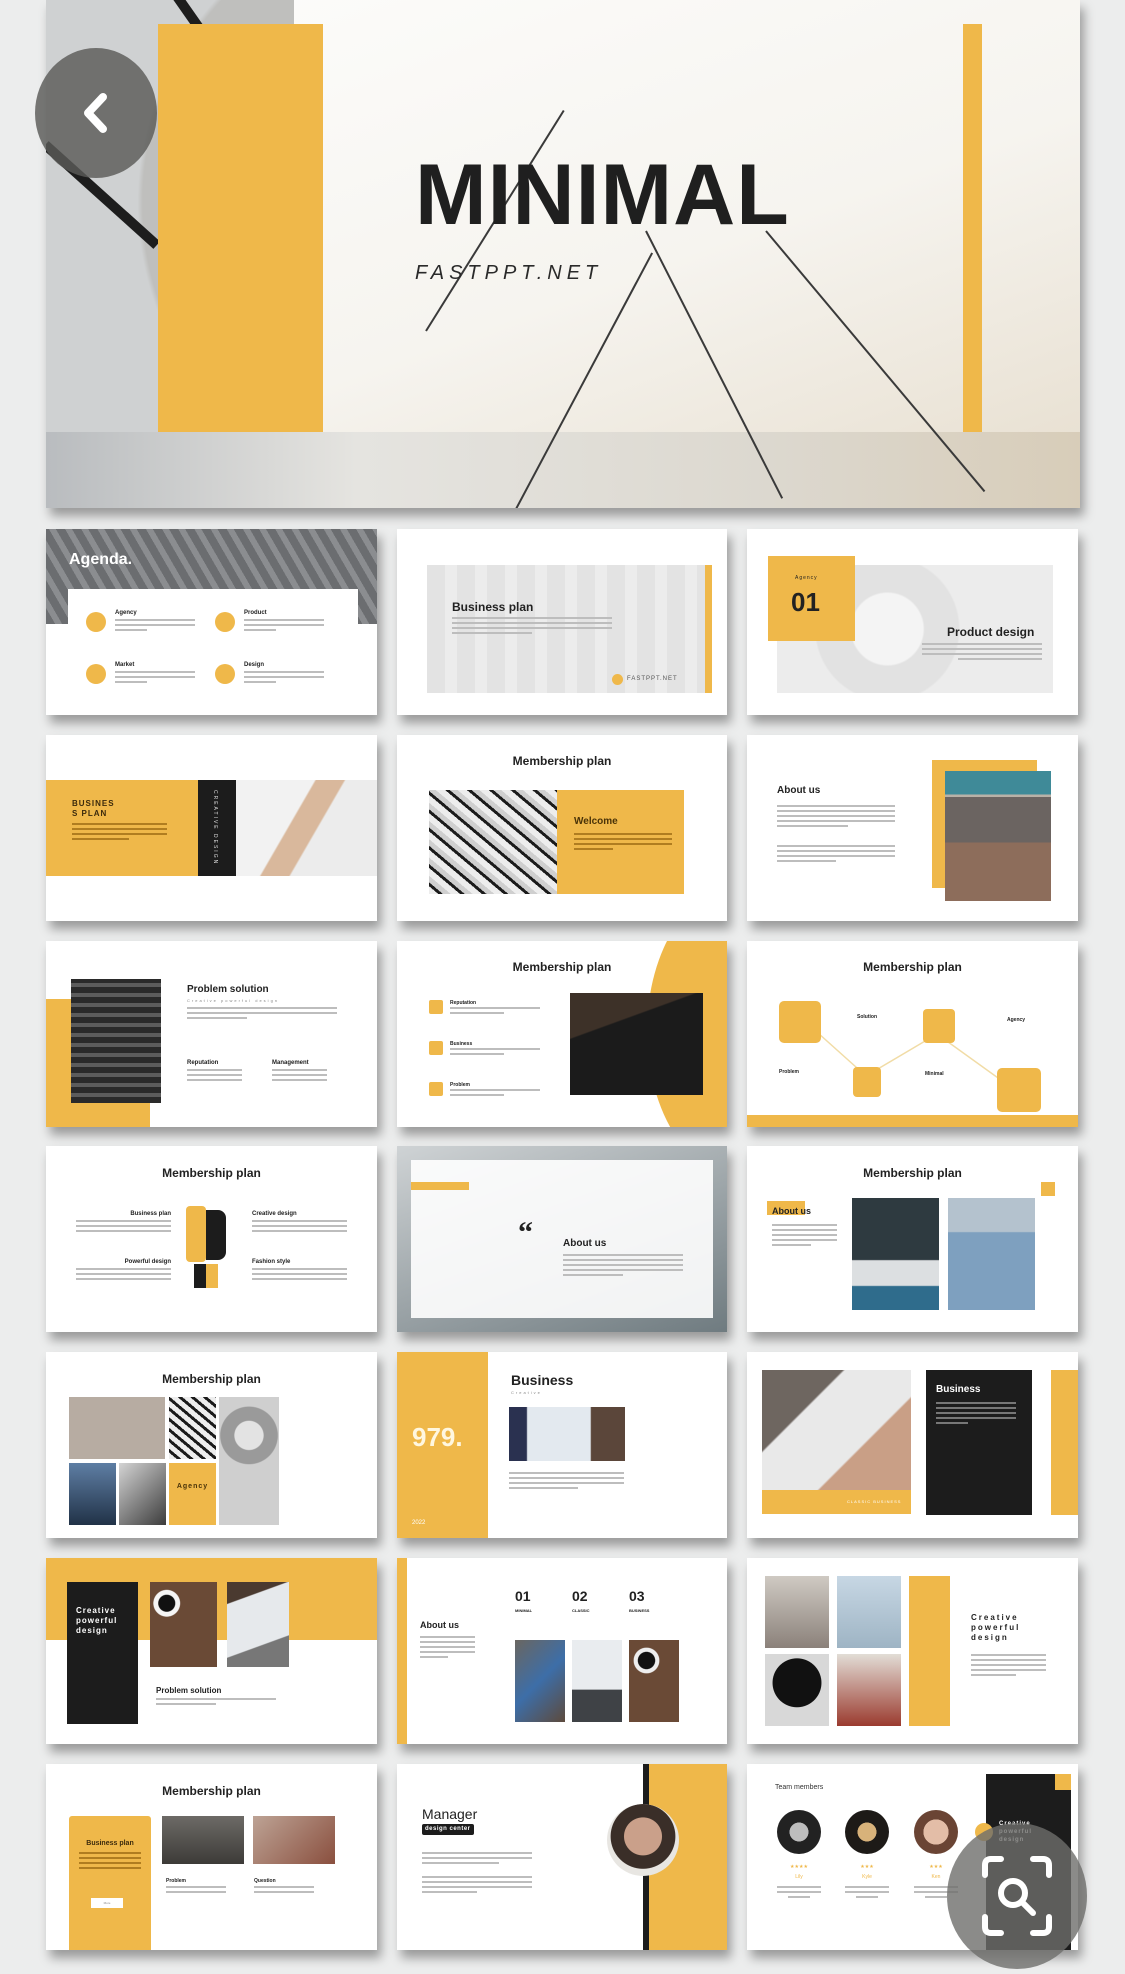  I want to click on slide-thumb-business-979: 979. 2022 Business Creative, so click(562, 1445).